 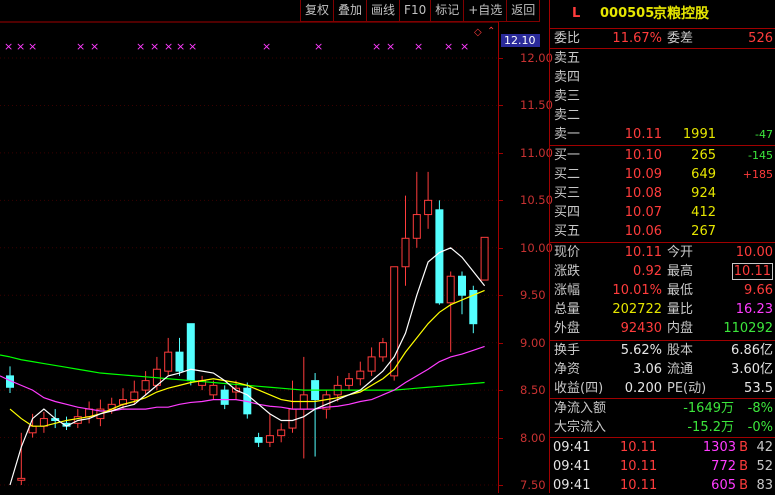 What do you see at coordinates (754, 252) in the screenshot?
I see `quote-value-2: 10.00` at bounding box center [754, 252].